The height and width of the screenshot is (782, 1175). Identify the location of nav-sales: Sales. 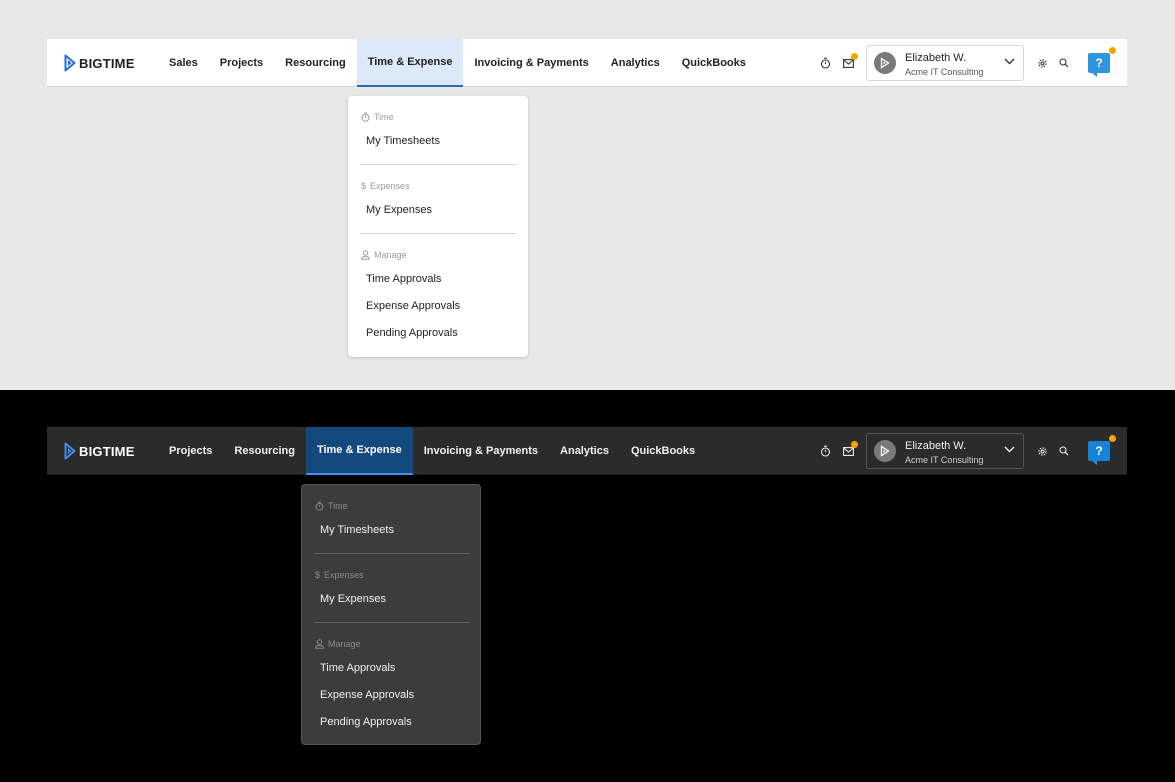
(183, 63).